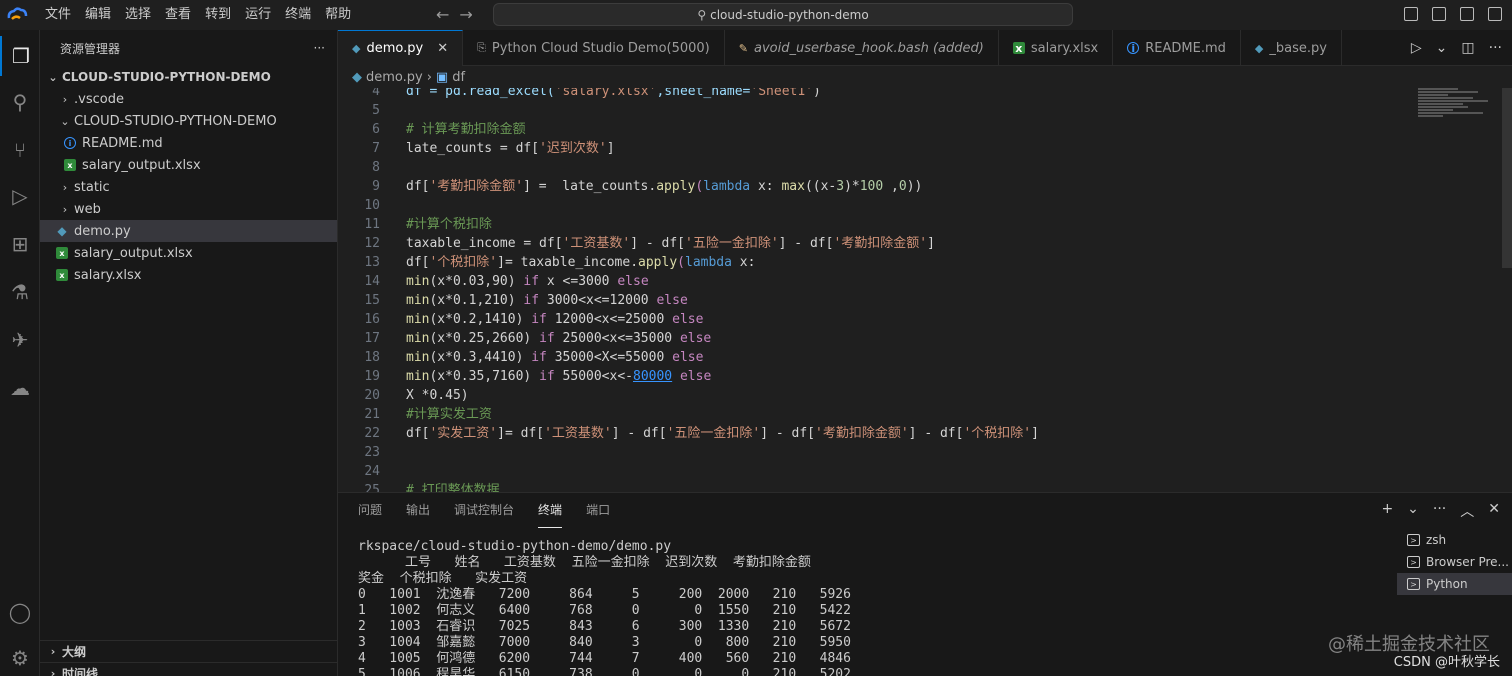 The height and width of the screenshot is (676, 1512). What do you see at coordinates (188, 143) in the screenshot?
I see `tree-file-readme: i README.md` at bounding box center [188, 143].